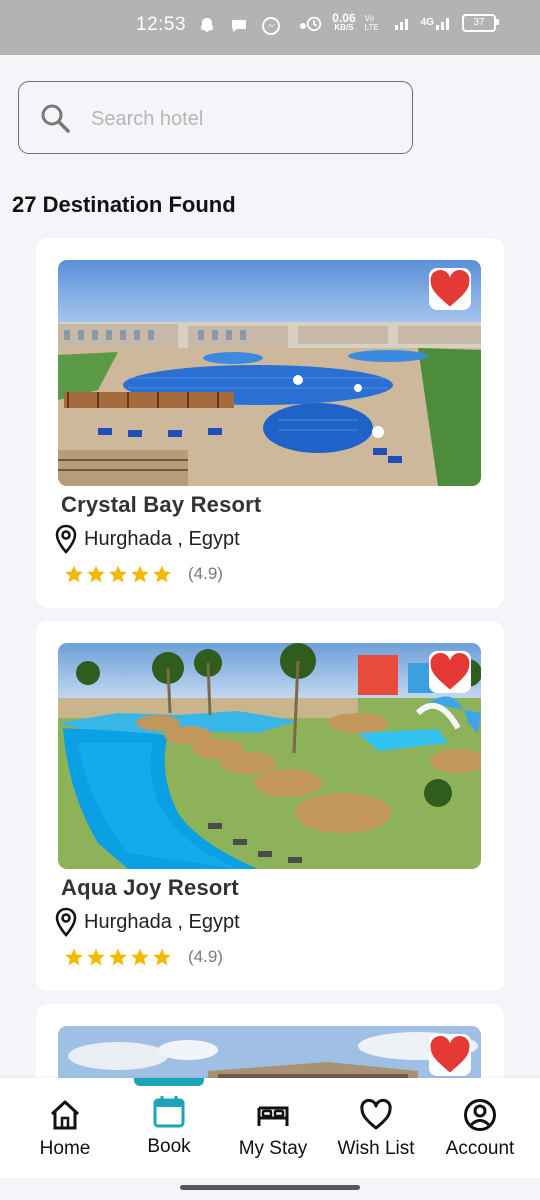 The image size is (540, 1200). Describe the element at coordinates (252, 26) in the screenshot. I see `notification-icons` at that location.